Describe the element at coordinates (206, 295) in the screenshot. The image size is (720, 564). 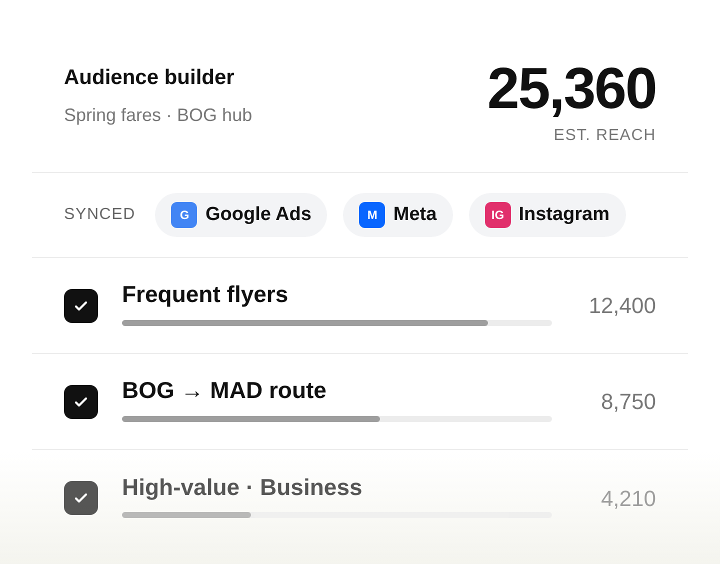
I see `segment-name: Frequent flyers` at that location.